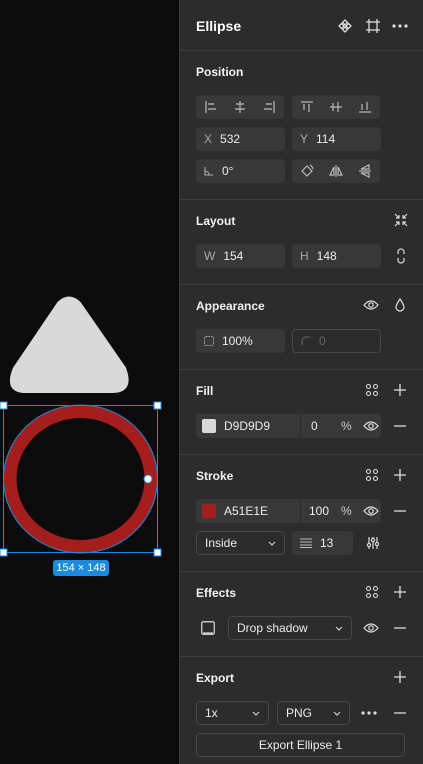  Describe the element at coordinates (208, 628) in the screenshot. I see `effect-settings-icon` at that location.